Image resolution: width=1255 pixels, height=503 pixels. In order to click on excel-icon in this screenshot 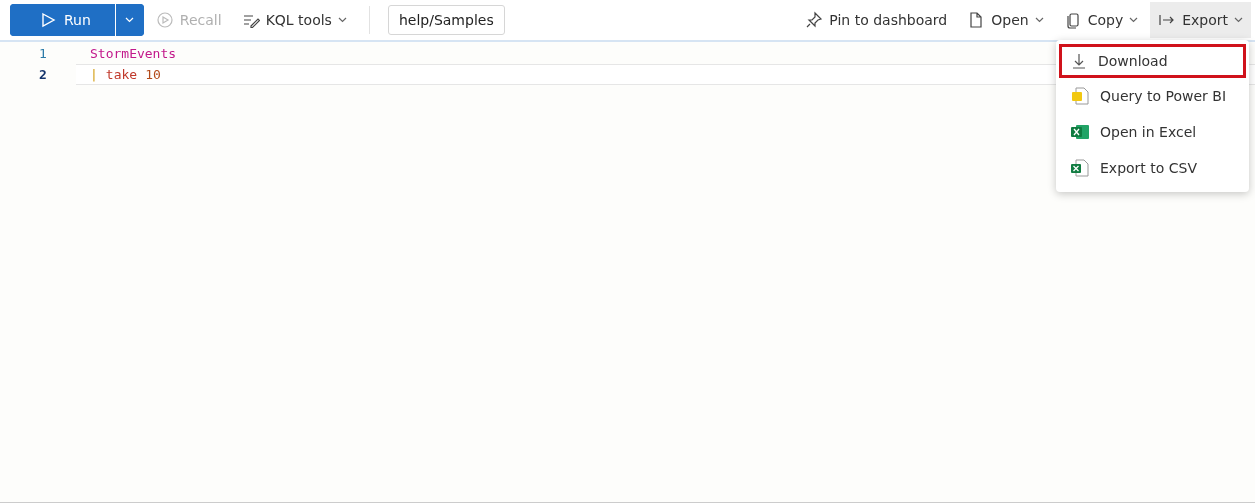, I will do `click(1080, 132)`.